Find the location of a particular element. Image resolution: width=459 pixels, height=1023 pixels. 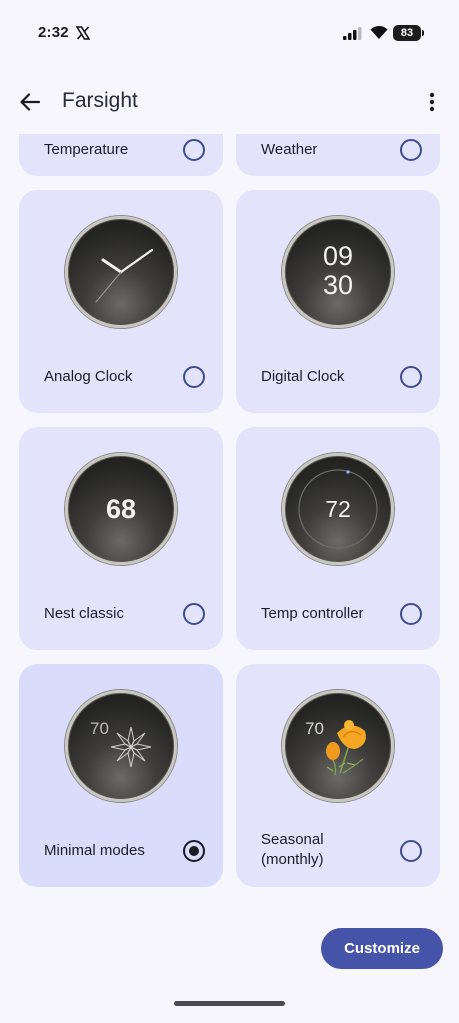

card-label-line1: Seasonal is located at coordinates (292, 839).